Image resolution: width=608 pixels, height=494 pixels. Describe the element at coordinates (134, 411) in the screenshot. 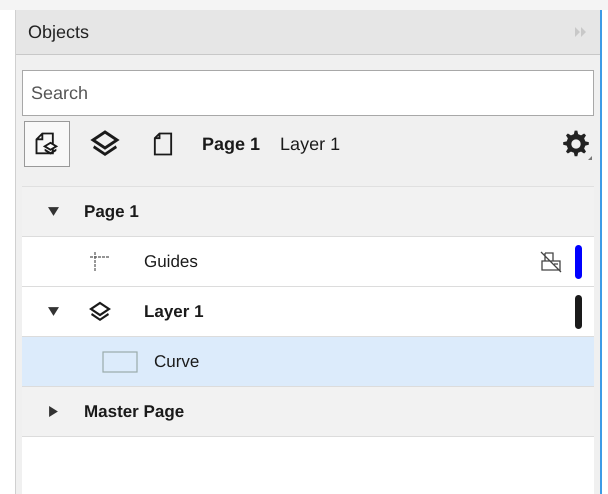

I see `tree-item-label: Master Page` at that location.